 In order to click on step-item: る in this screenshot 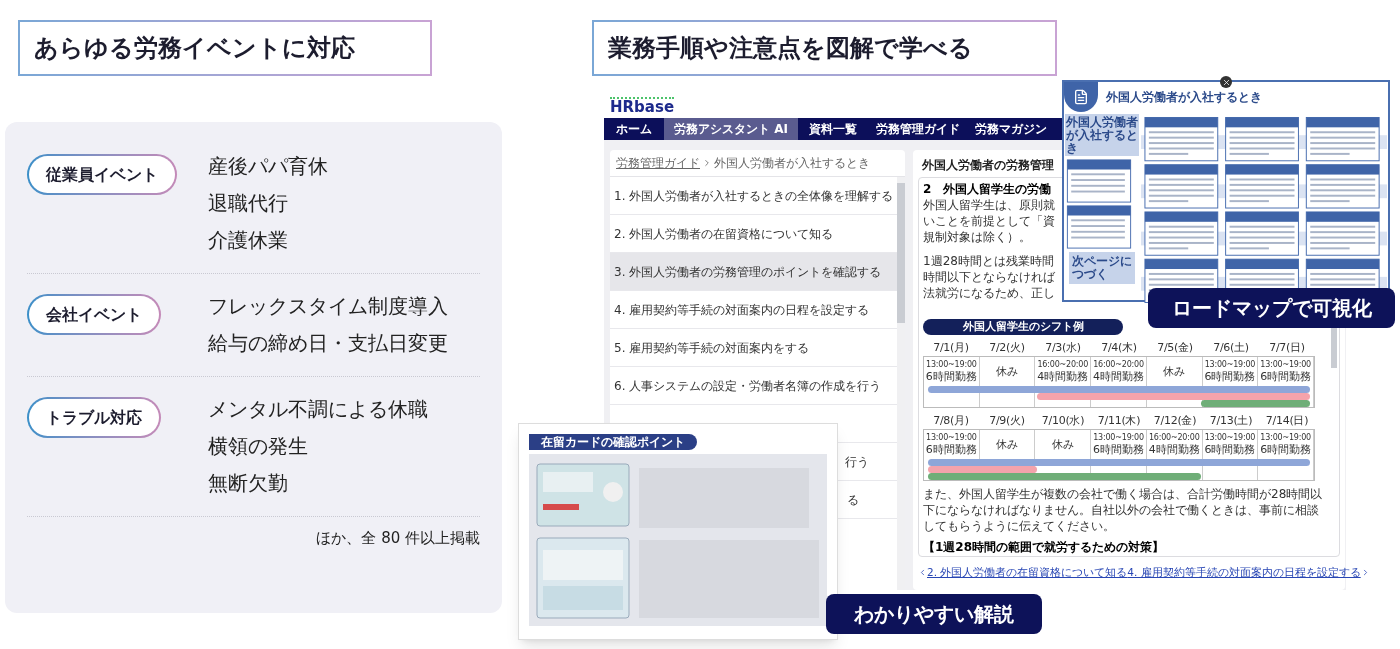, I will do `click(853, 499)`.